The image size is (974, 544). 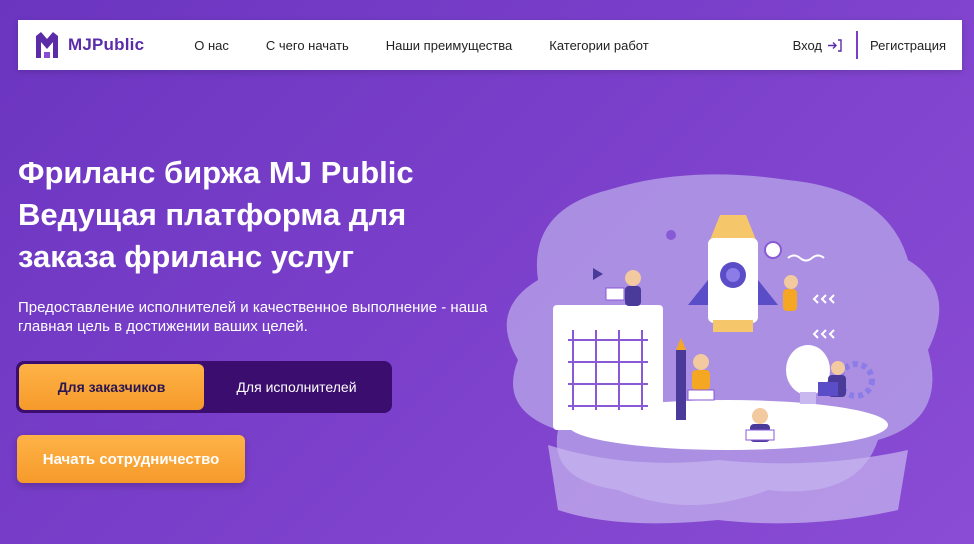 I want to click on illustration-pin, so click(x=671, y=235).